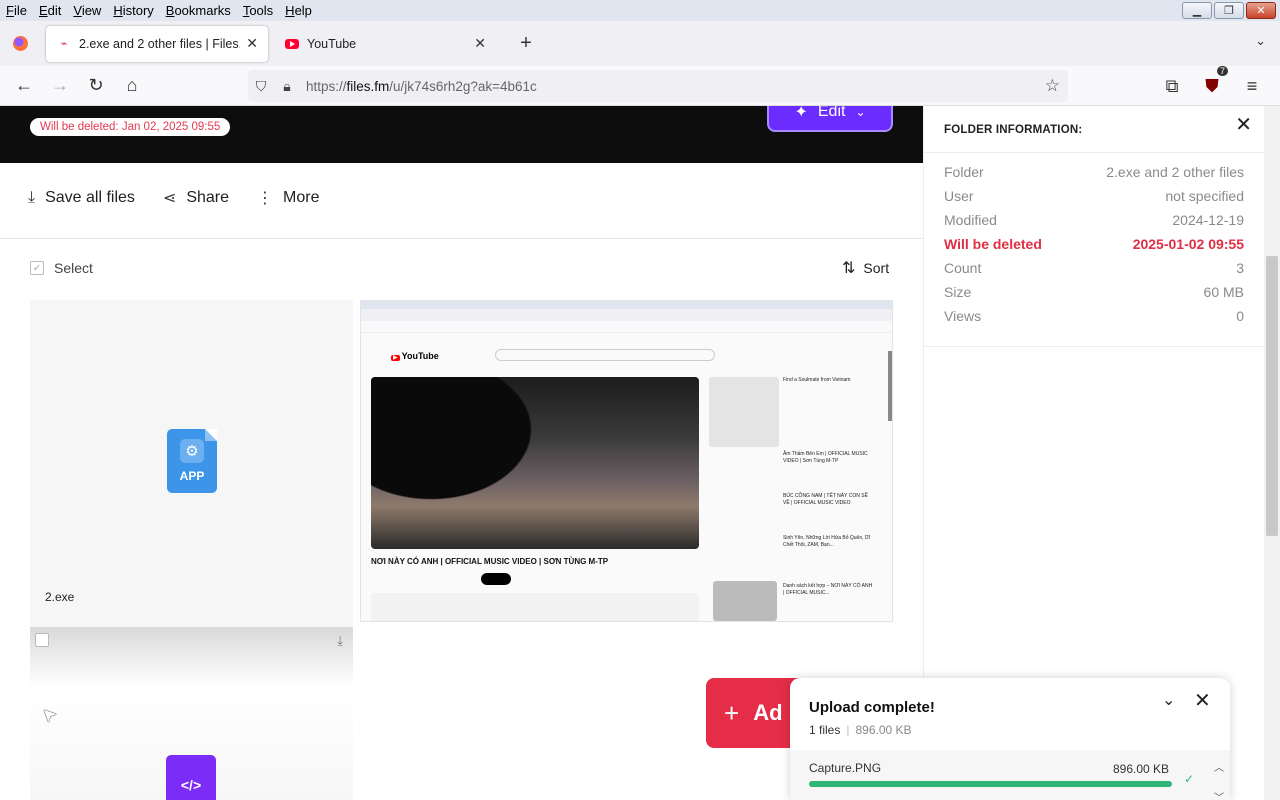 Image resolution: width=1280 pixels, height=800 pixels. What do you see at coordinates (1052, 86) in the screenshot?
I see `bookmark-star-icon: ☆` at bounding box center [1052, 86].